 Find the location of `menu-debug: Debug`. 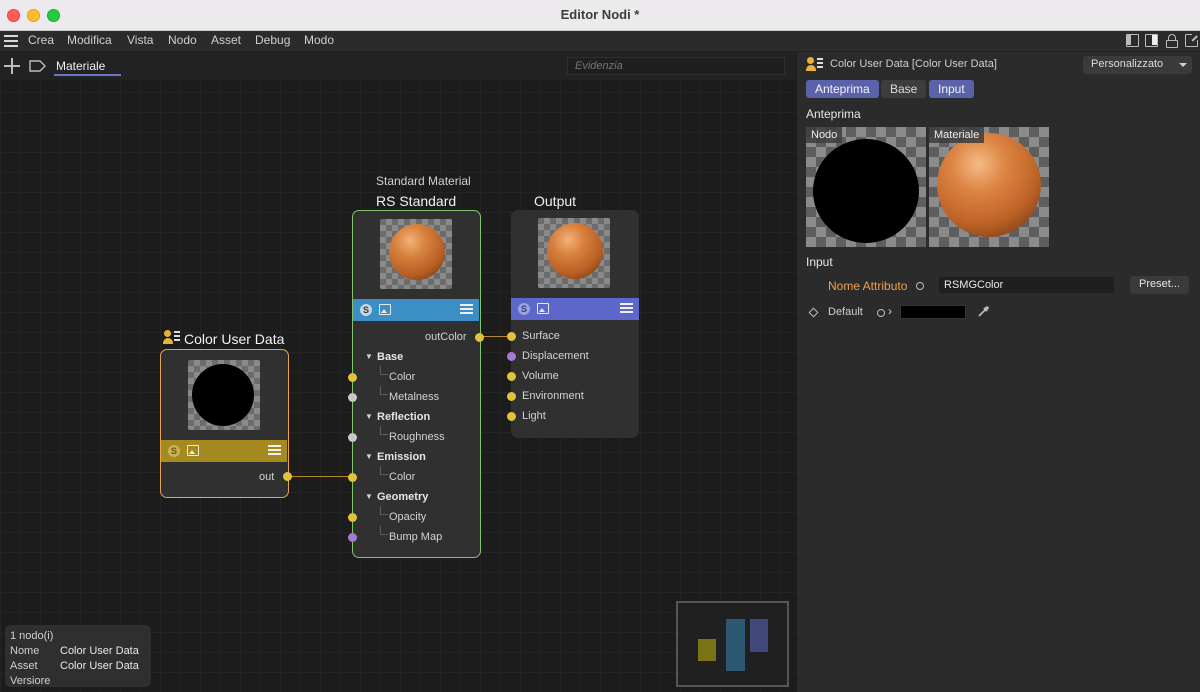

menu-debug: Debug is located at coordinates (272, 40).